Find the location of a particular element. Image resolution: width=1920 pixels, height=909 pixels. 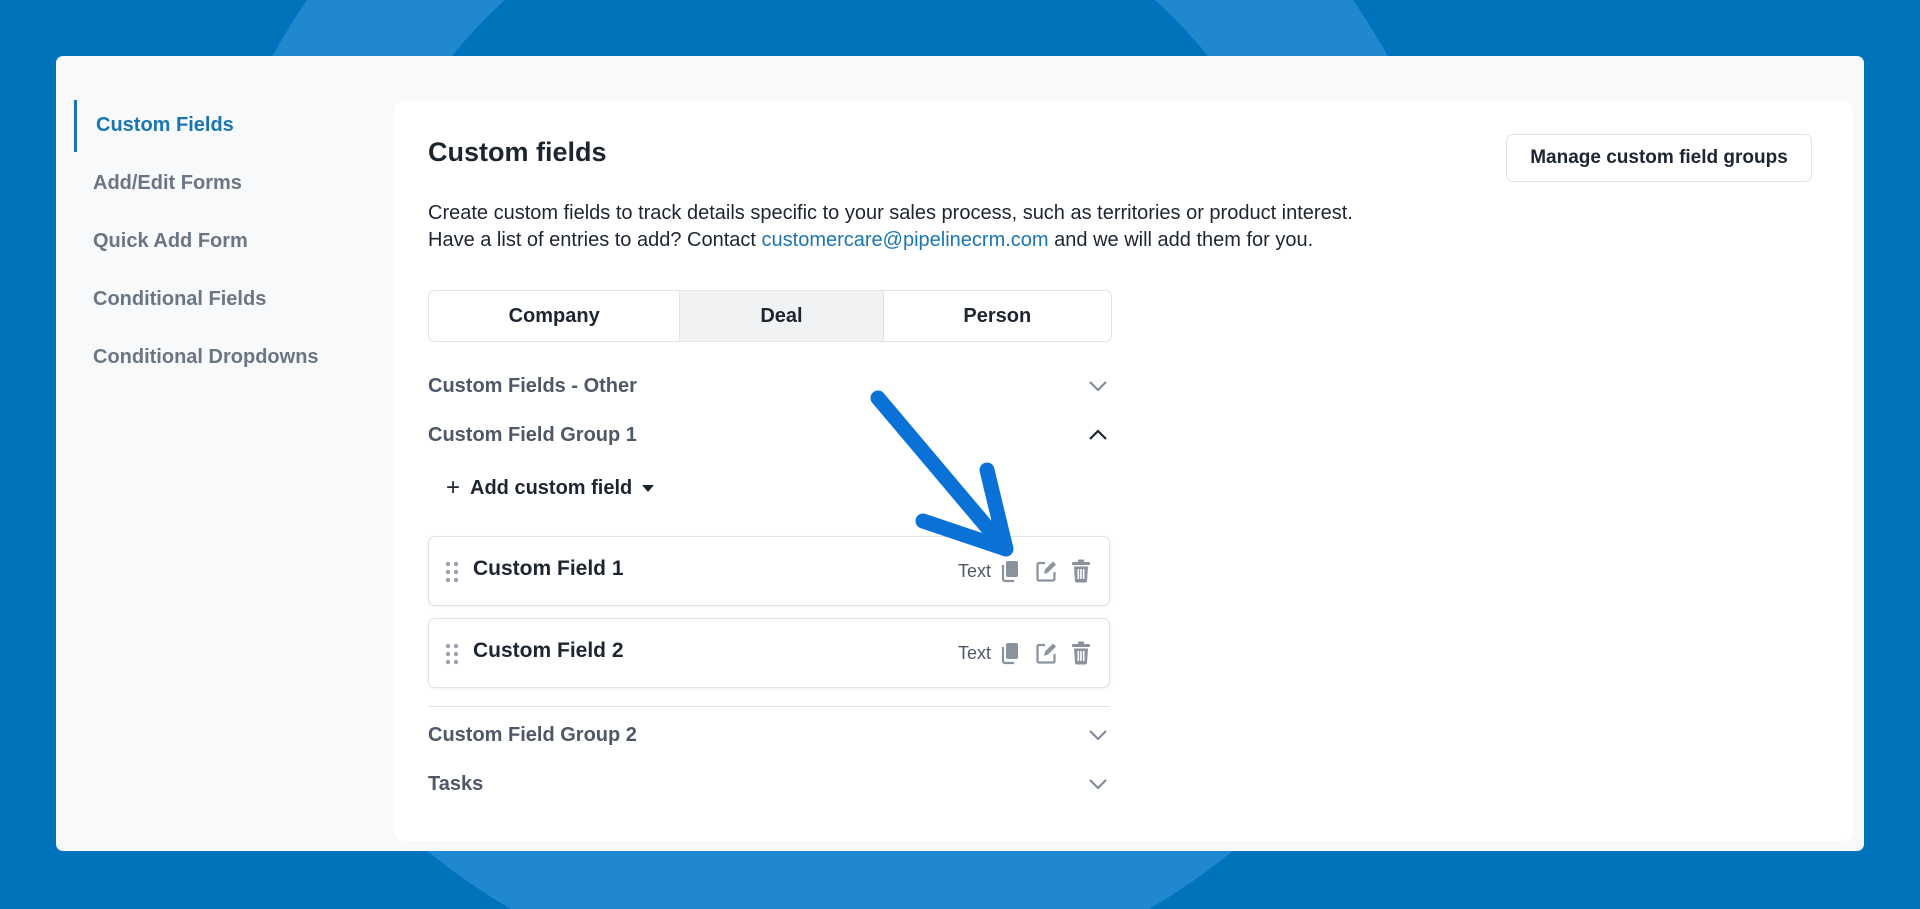

group-tasks: Tasks is located at coordinates (769, 784).